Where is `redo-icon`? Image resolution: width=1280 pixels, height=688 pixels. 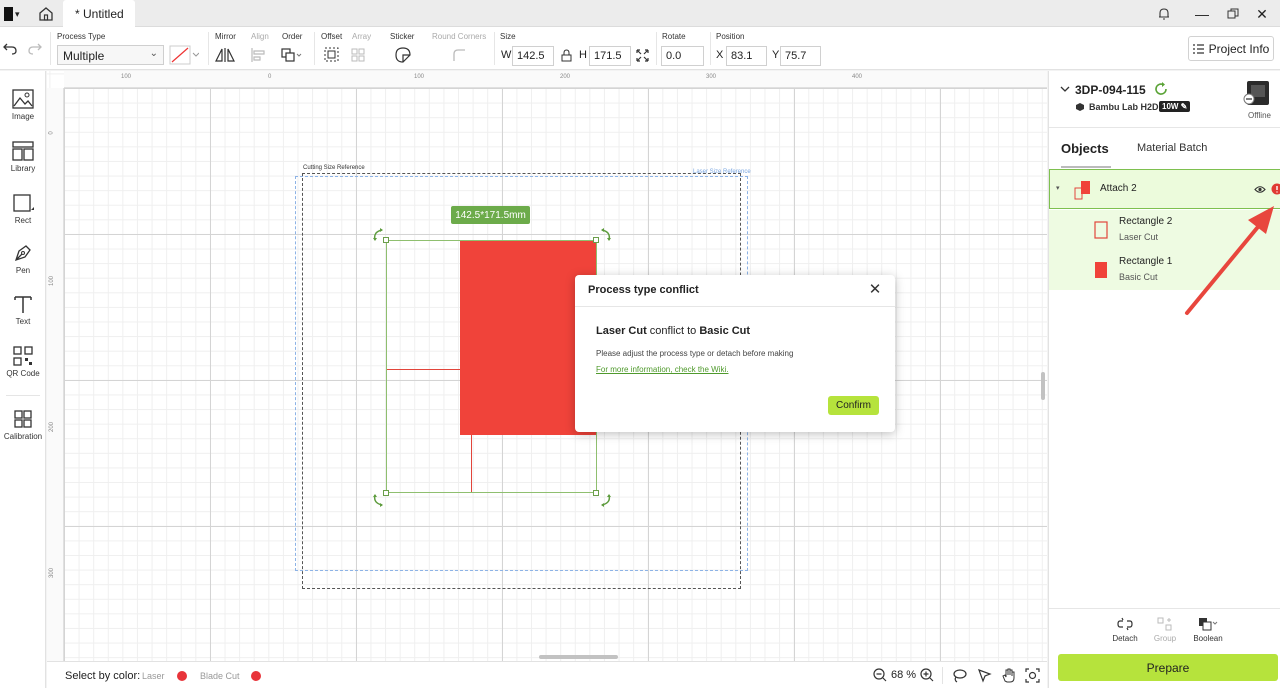
redo-icon is located at coordinates (35, 48).